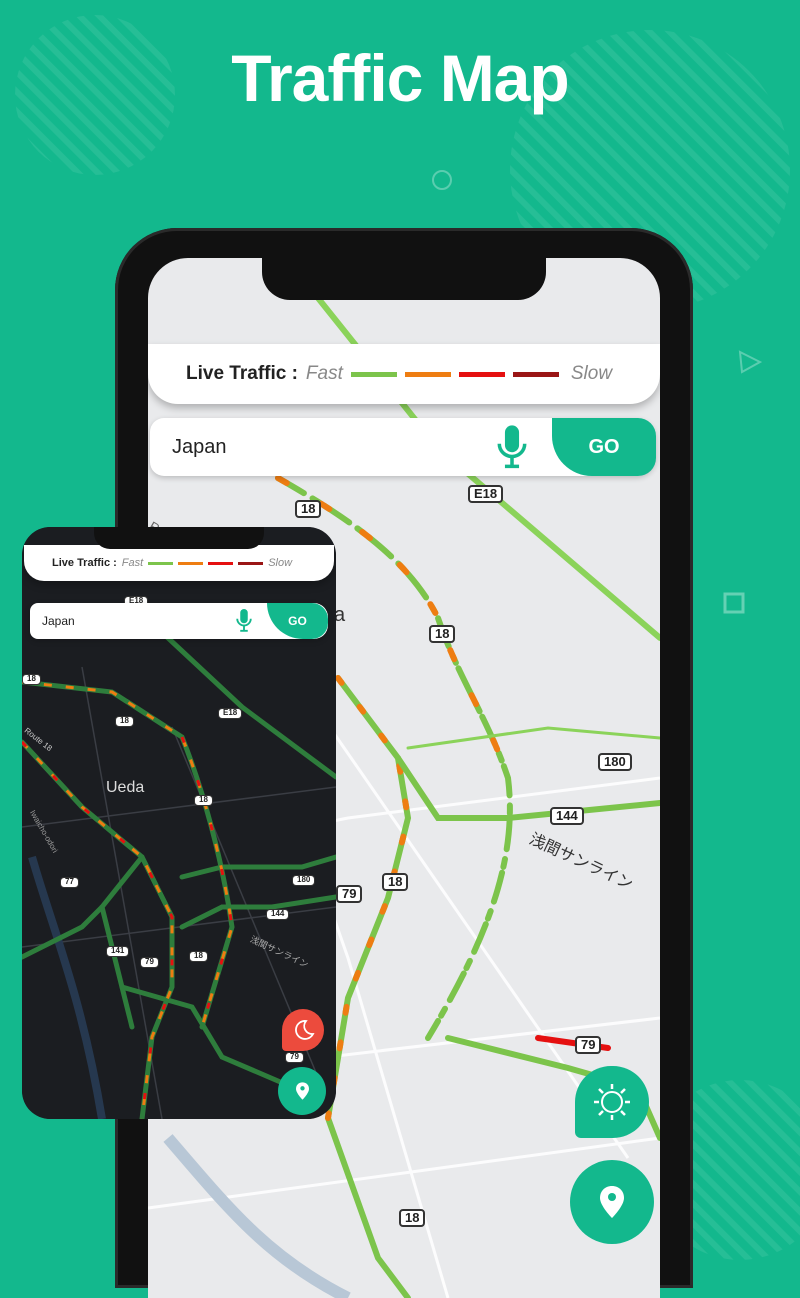 The image size is (800, 1298). I want to click on moon-icon, so click(305, 1030).